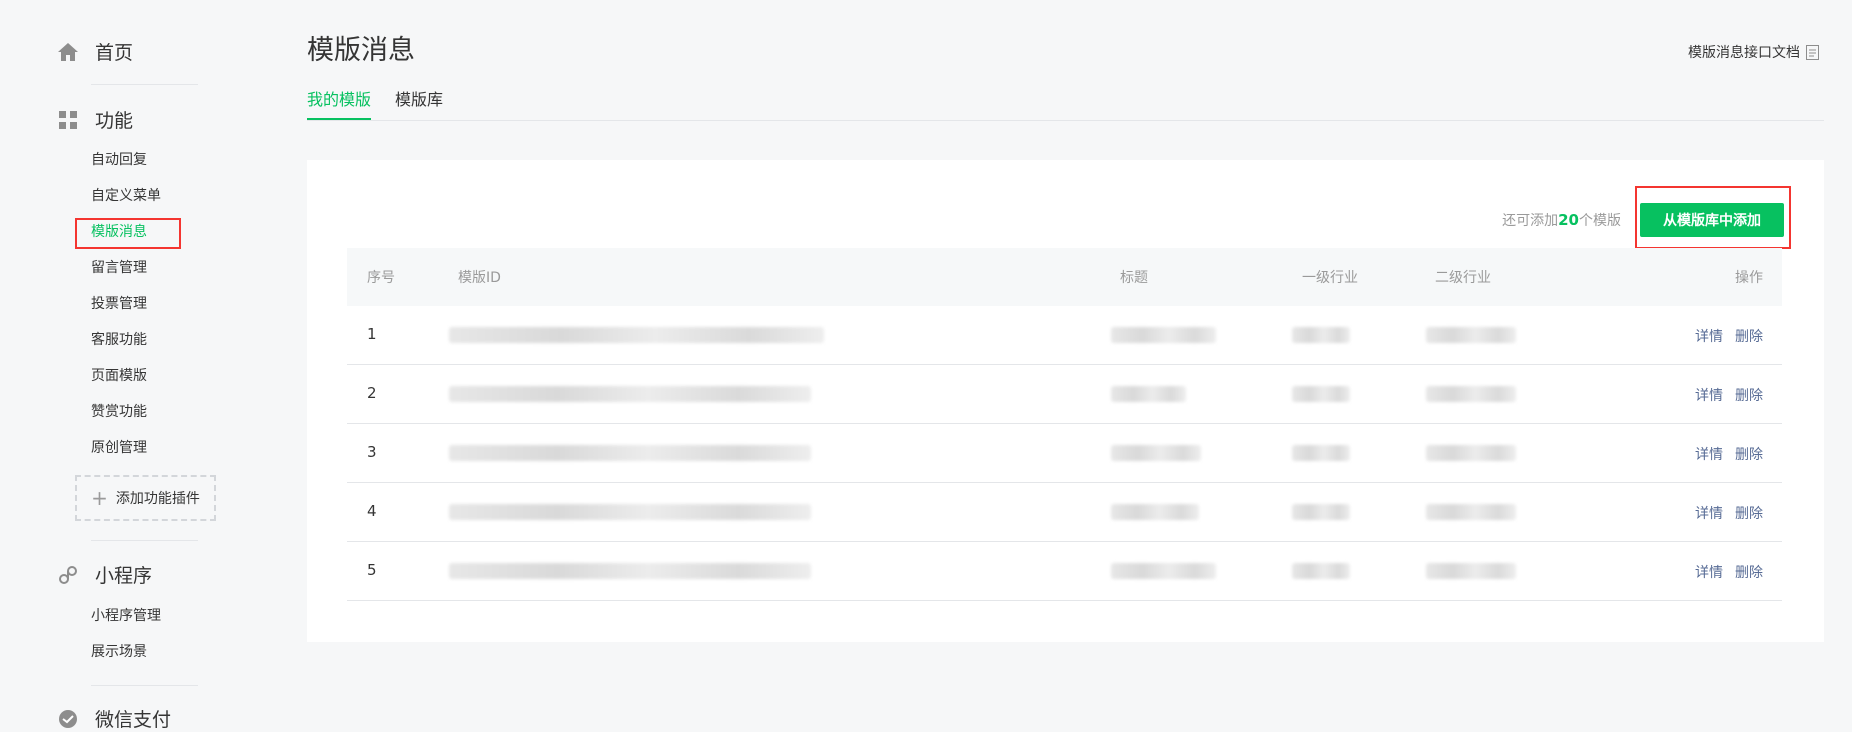 Image resolution: width=1852 pixels, height=732 pixels. I want to click on tab-bar: 我的模版 模版库, so click(1065, 105).